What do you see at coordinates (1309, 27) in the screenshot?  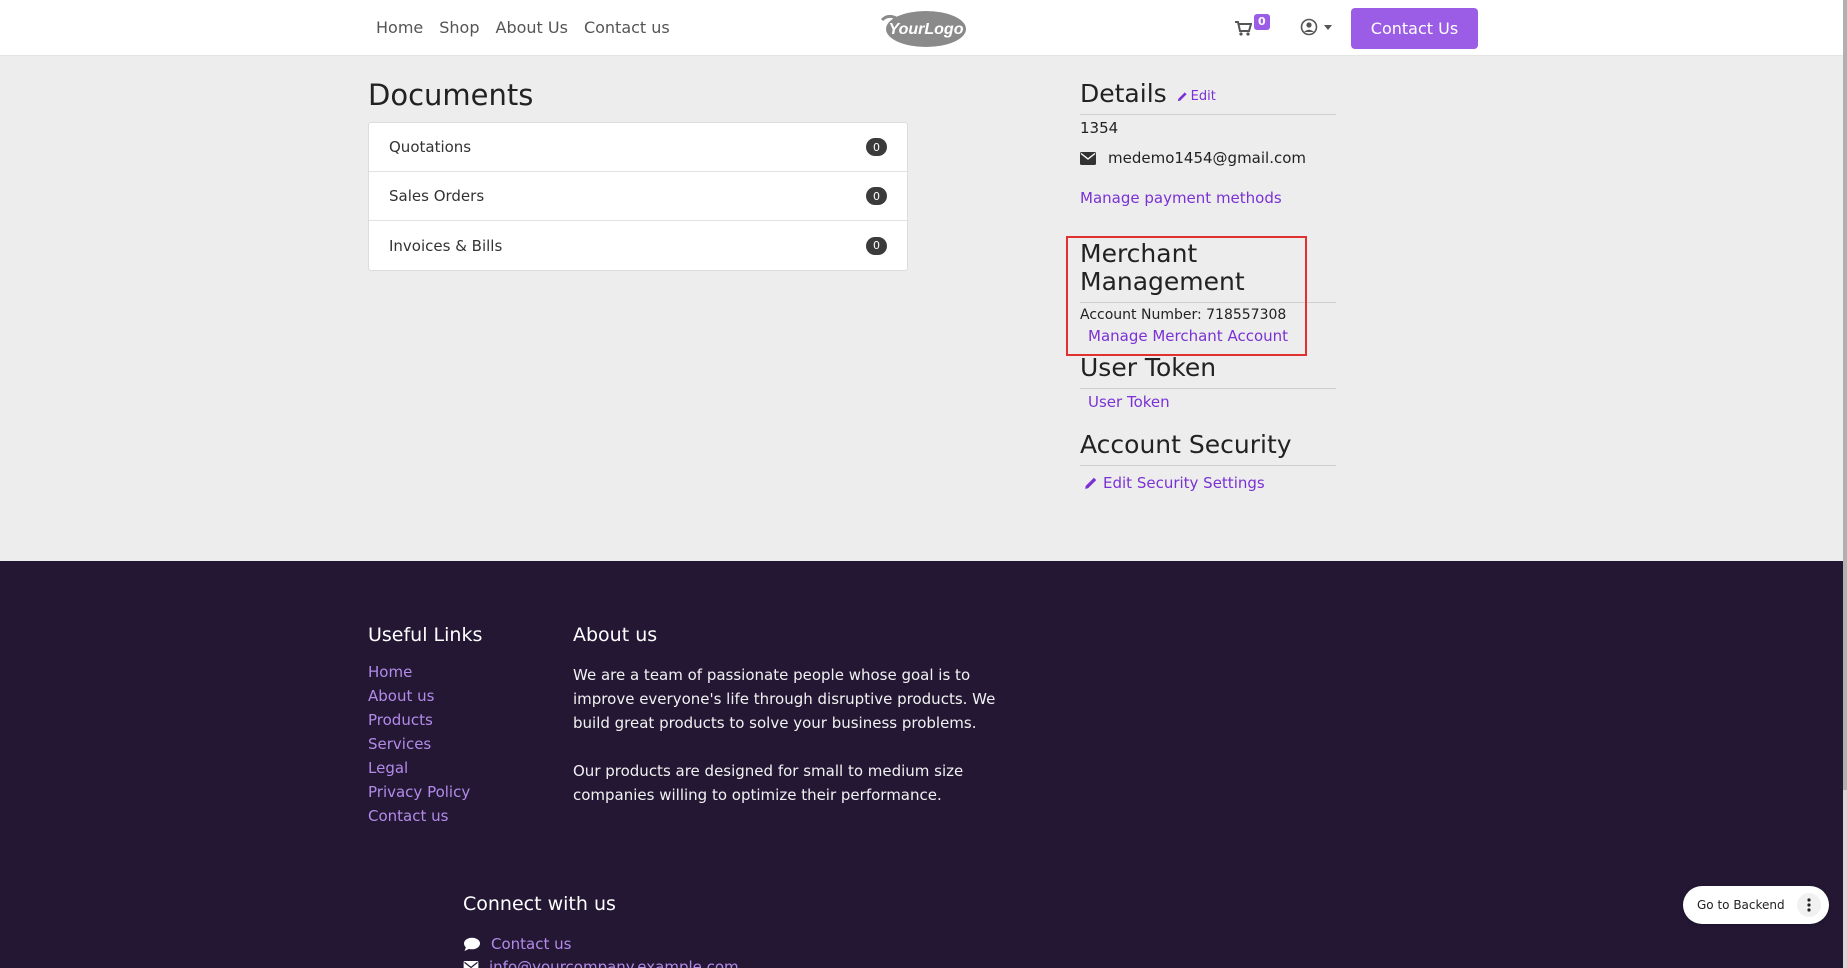 I see `user-circle-icon` at bounding box center [1309, 27].